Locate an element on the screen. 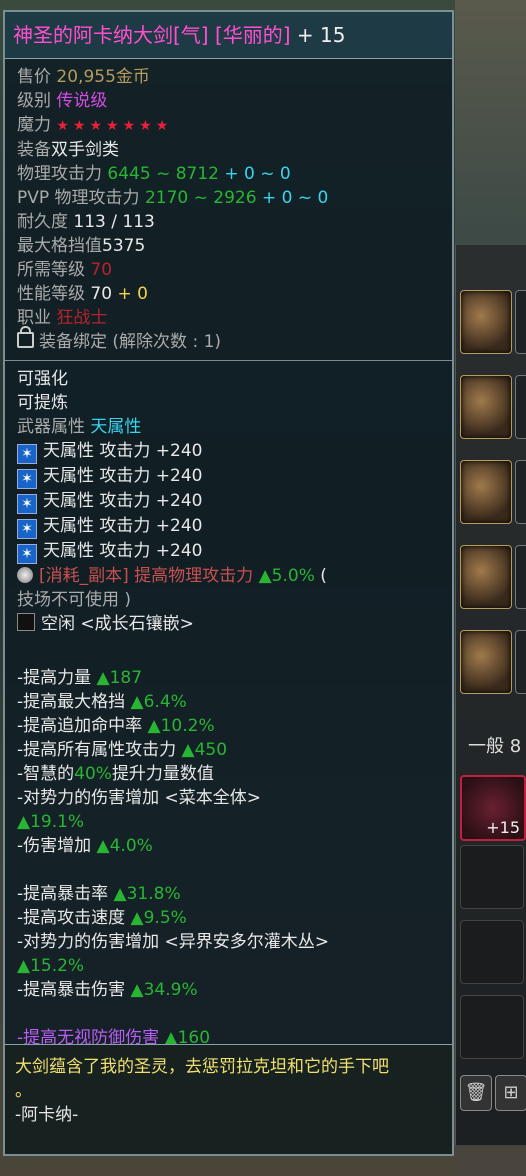 The width and height of the screenshot is (526, 1176). sword-item-icon: +15 is located at coordinates (493, 808).